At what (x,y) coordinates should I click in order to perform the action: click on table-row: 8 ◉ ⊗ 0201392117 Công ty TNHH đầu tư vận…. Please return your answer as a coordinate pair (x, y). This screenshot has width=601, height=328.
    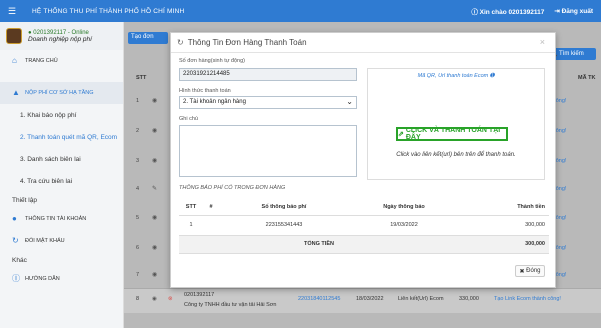
    Looking at the image, I should click on (362, 300).